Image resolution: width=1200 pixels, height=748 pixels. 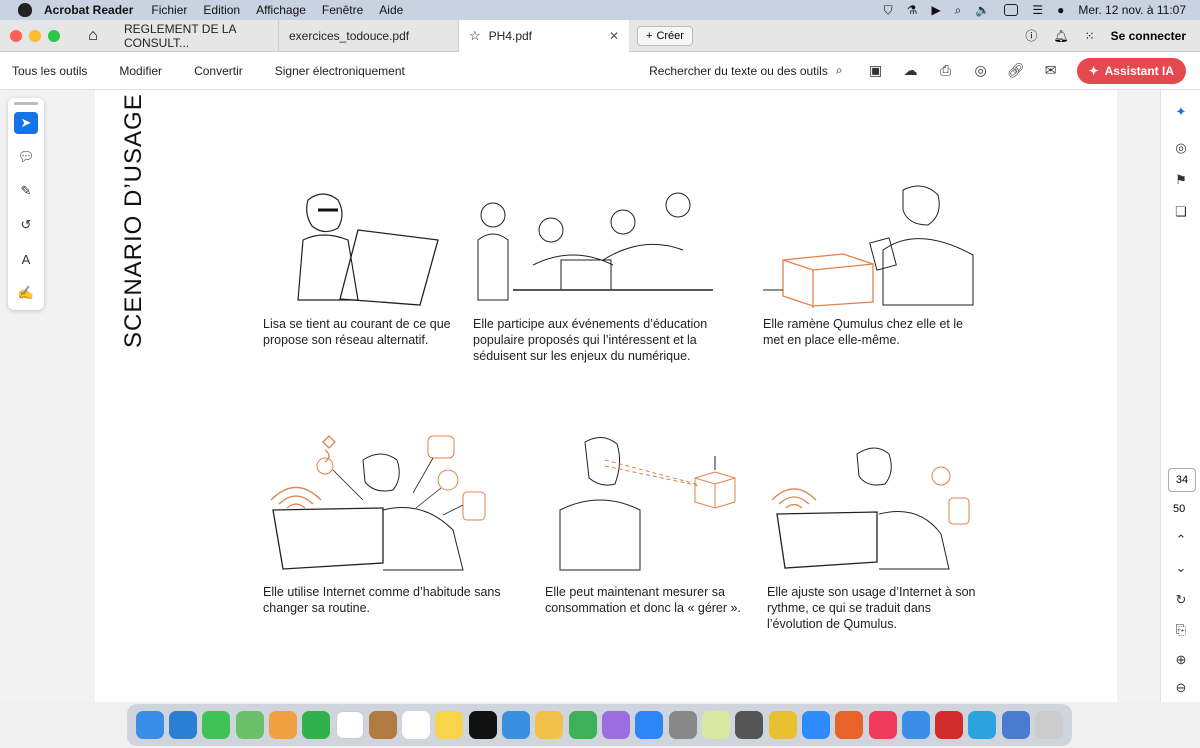 What do you see at coordinates (1181, 660) in the screenshot?
I see `zoom-in-icon: ⊕` at bounding box center [1181, 660].